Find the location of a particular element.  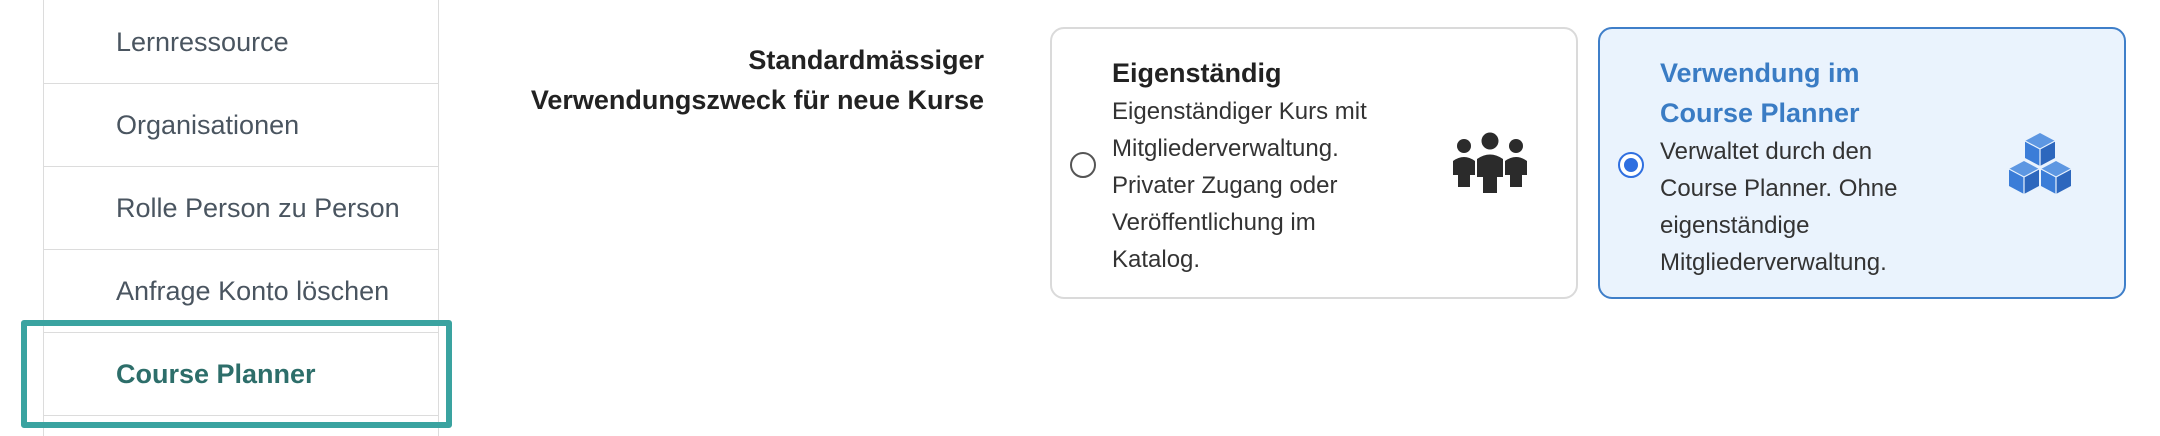

sidebar-item-label: Anfrage Konto löschen is located at coordinates (253, 290).